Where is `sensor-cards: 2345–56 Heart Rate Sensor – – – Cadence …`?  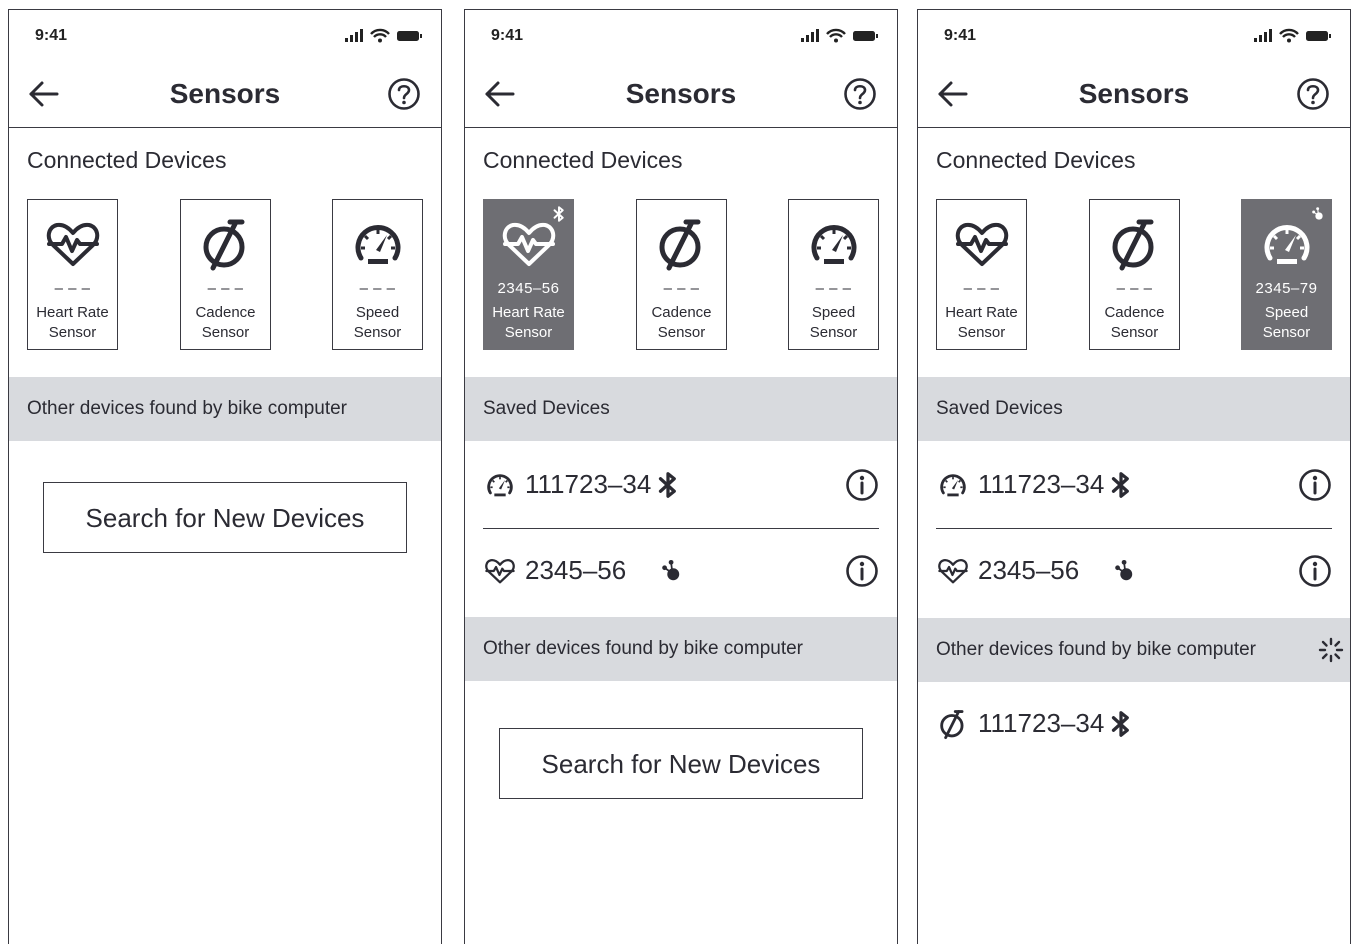 sensor-cards: 2345–56 Heart Rate Sensor – – – Cadence … is located at coordinates (681, 274).